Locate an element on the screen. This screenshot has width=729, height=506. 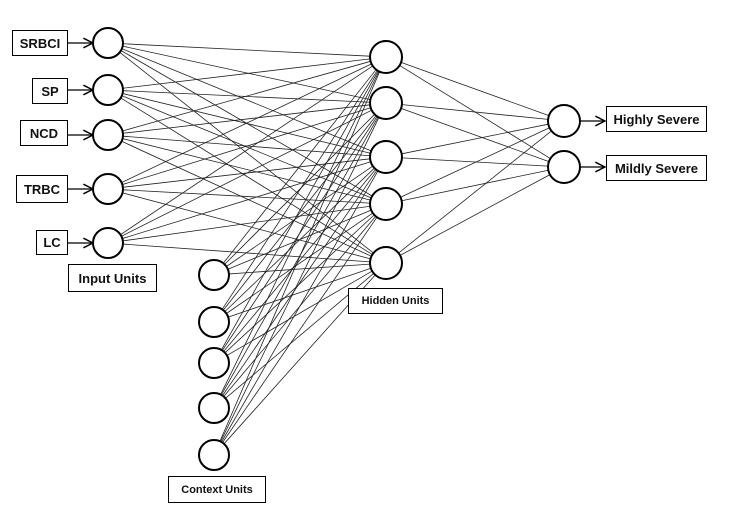
input-label-sp: SP is located at coordinates (50, 91).